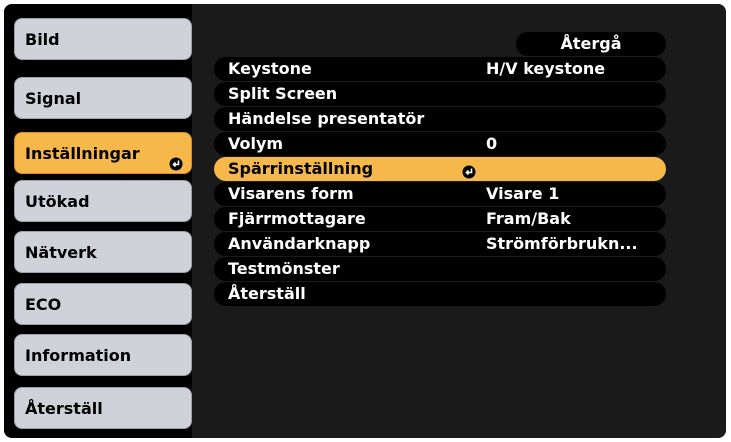 The height and width of the screenshot is (442, 731). What do you see at coordinates (440, 94) in the screenshot?
I see `menu-item-split-screen: Split Screen` at bounding box center [440, 94].